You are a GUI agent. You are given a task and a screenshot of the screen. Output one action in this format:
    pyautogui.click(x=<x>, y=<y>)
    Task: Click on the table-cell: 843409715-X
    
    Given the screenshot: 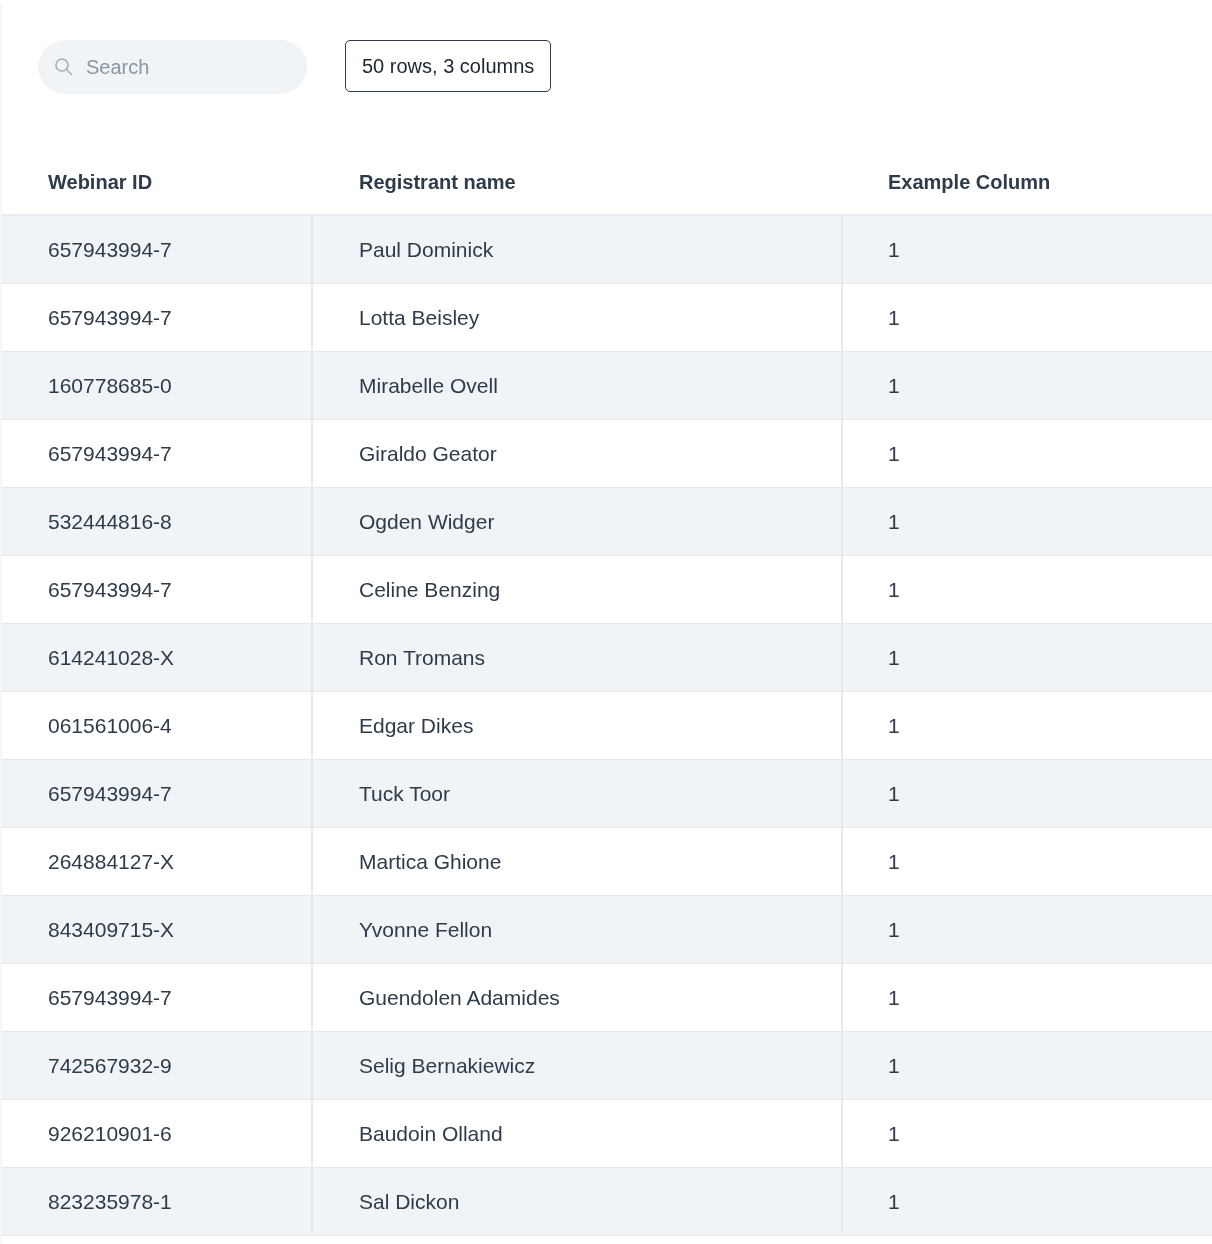 What is the action you would take?
    pyautogui.click(x=157, y=929)
    